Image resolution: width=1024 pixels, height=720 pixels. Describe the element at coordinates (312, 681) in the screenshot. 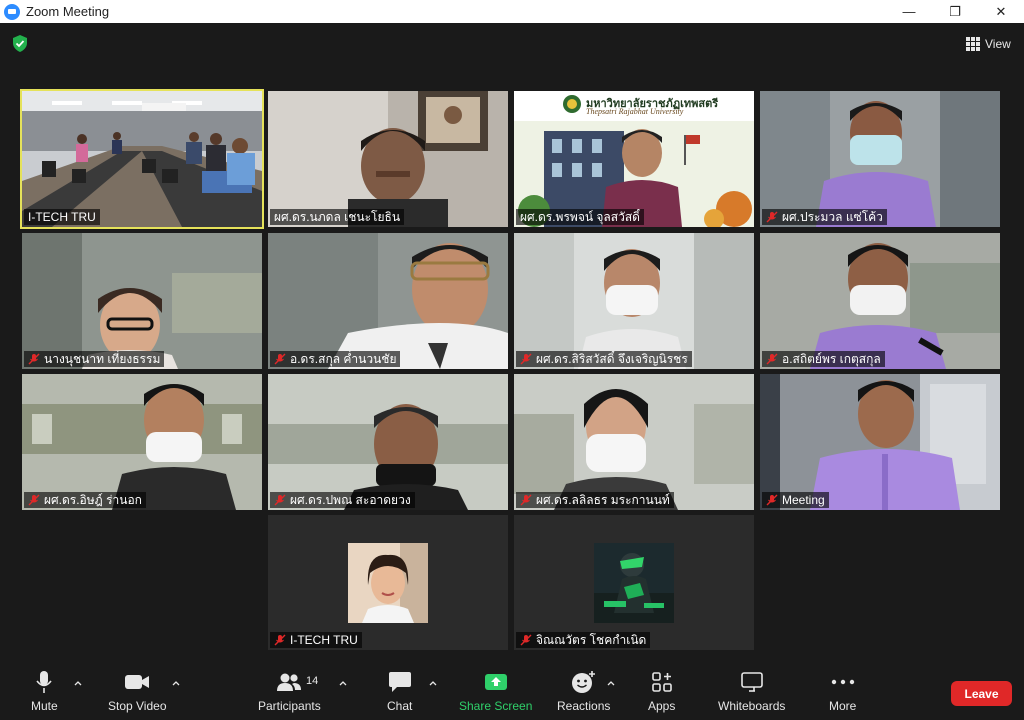

I see `participants-count: 14` at that location.